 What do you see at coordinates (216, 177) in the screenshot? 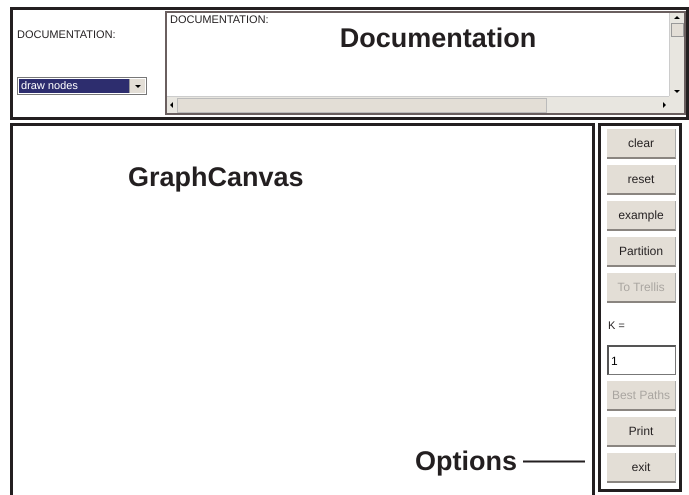
I see `canvas-title: GraphCanvas` at bounding box center [216, 177].